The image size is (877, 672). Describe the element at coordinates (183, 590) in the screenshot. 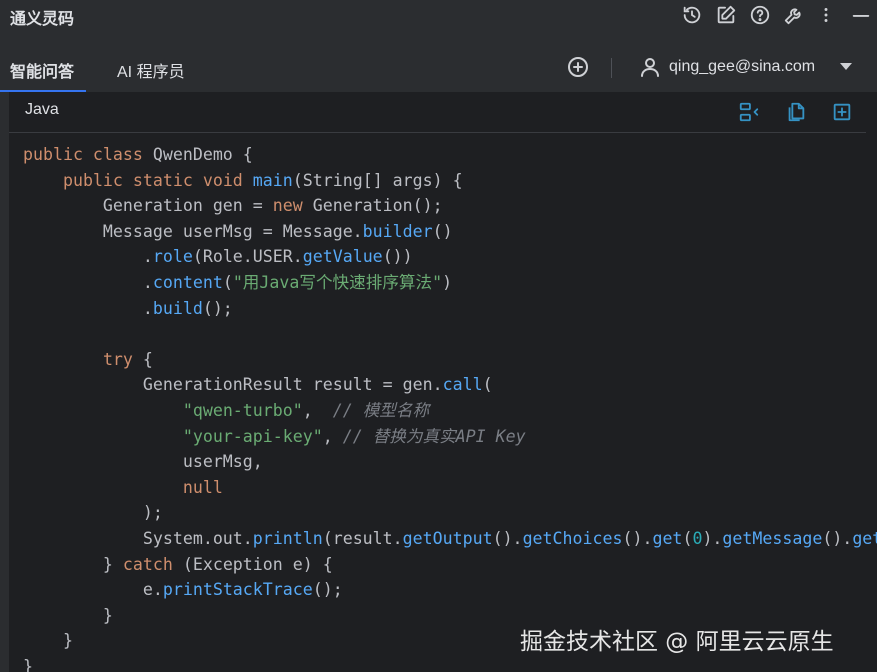

I see `code-line: e.printStackTrace();` at that location.